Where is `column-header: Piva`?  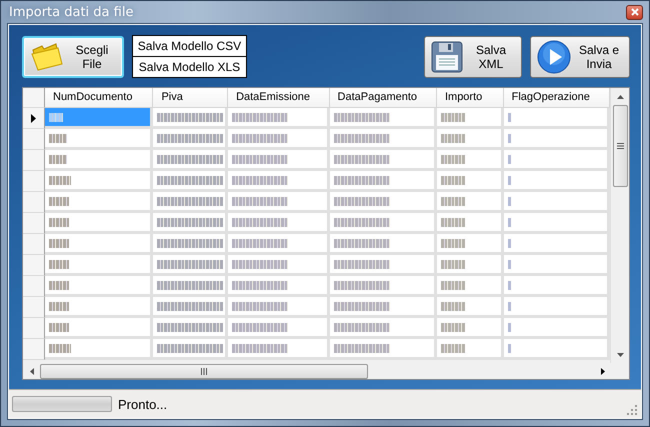
column-header: Piva is located at coordinates (190, 98).